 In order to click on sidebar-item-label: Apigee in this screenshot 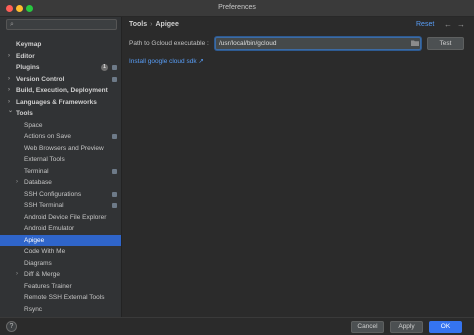, I will do `click(34, 240)`.